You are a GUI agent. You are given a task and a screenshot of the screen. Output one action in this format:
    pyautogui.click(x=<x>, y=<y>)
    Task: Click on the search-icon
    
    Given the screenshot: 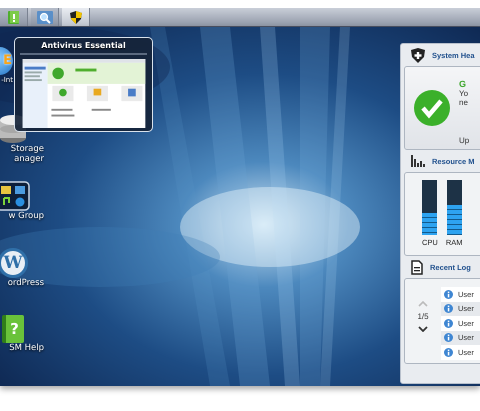 What is the action you would take?
    pyautogui.click(x=44, y=17)
    